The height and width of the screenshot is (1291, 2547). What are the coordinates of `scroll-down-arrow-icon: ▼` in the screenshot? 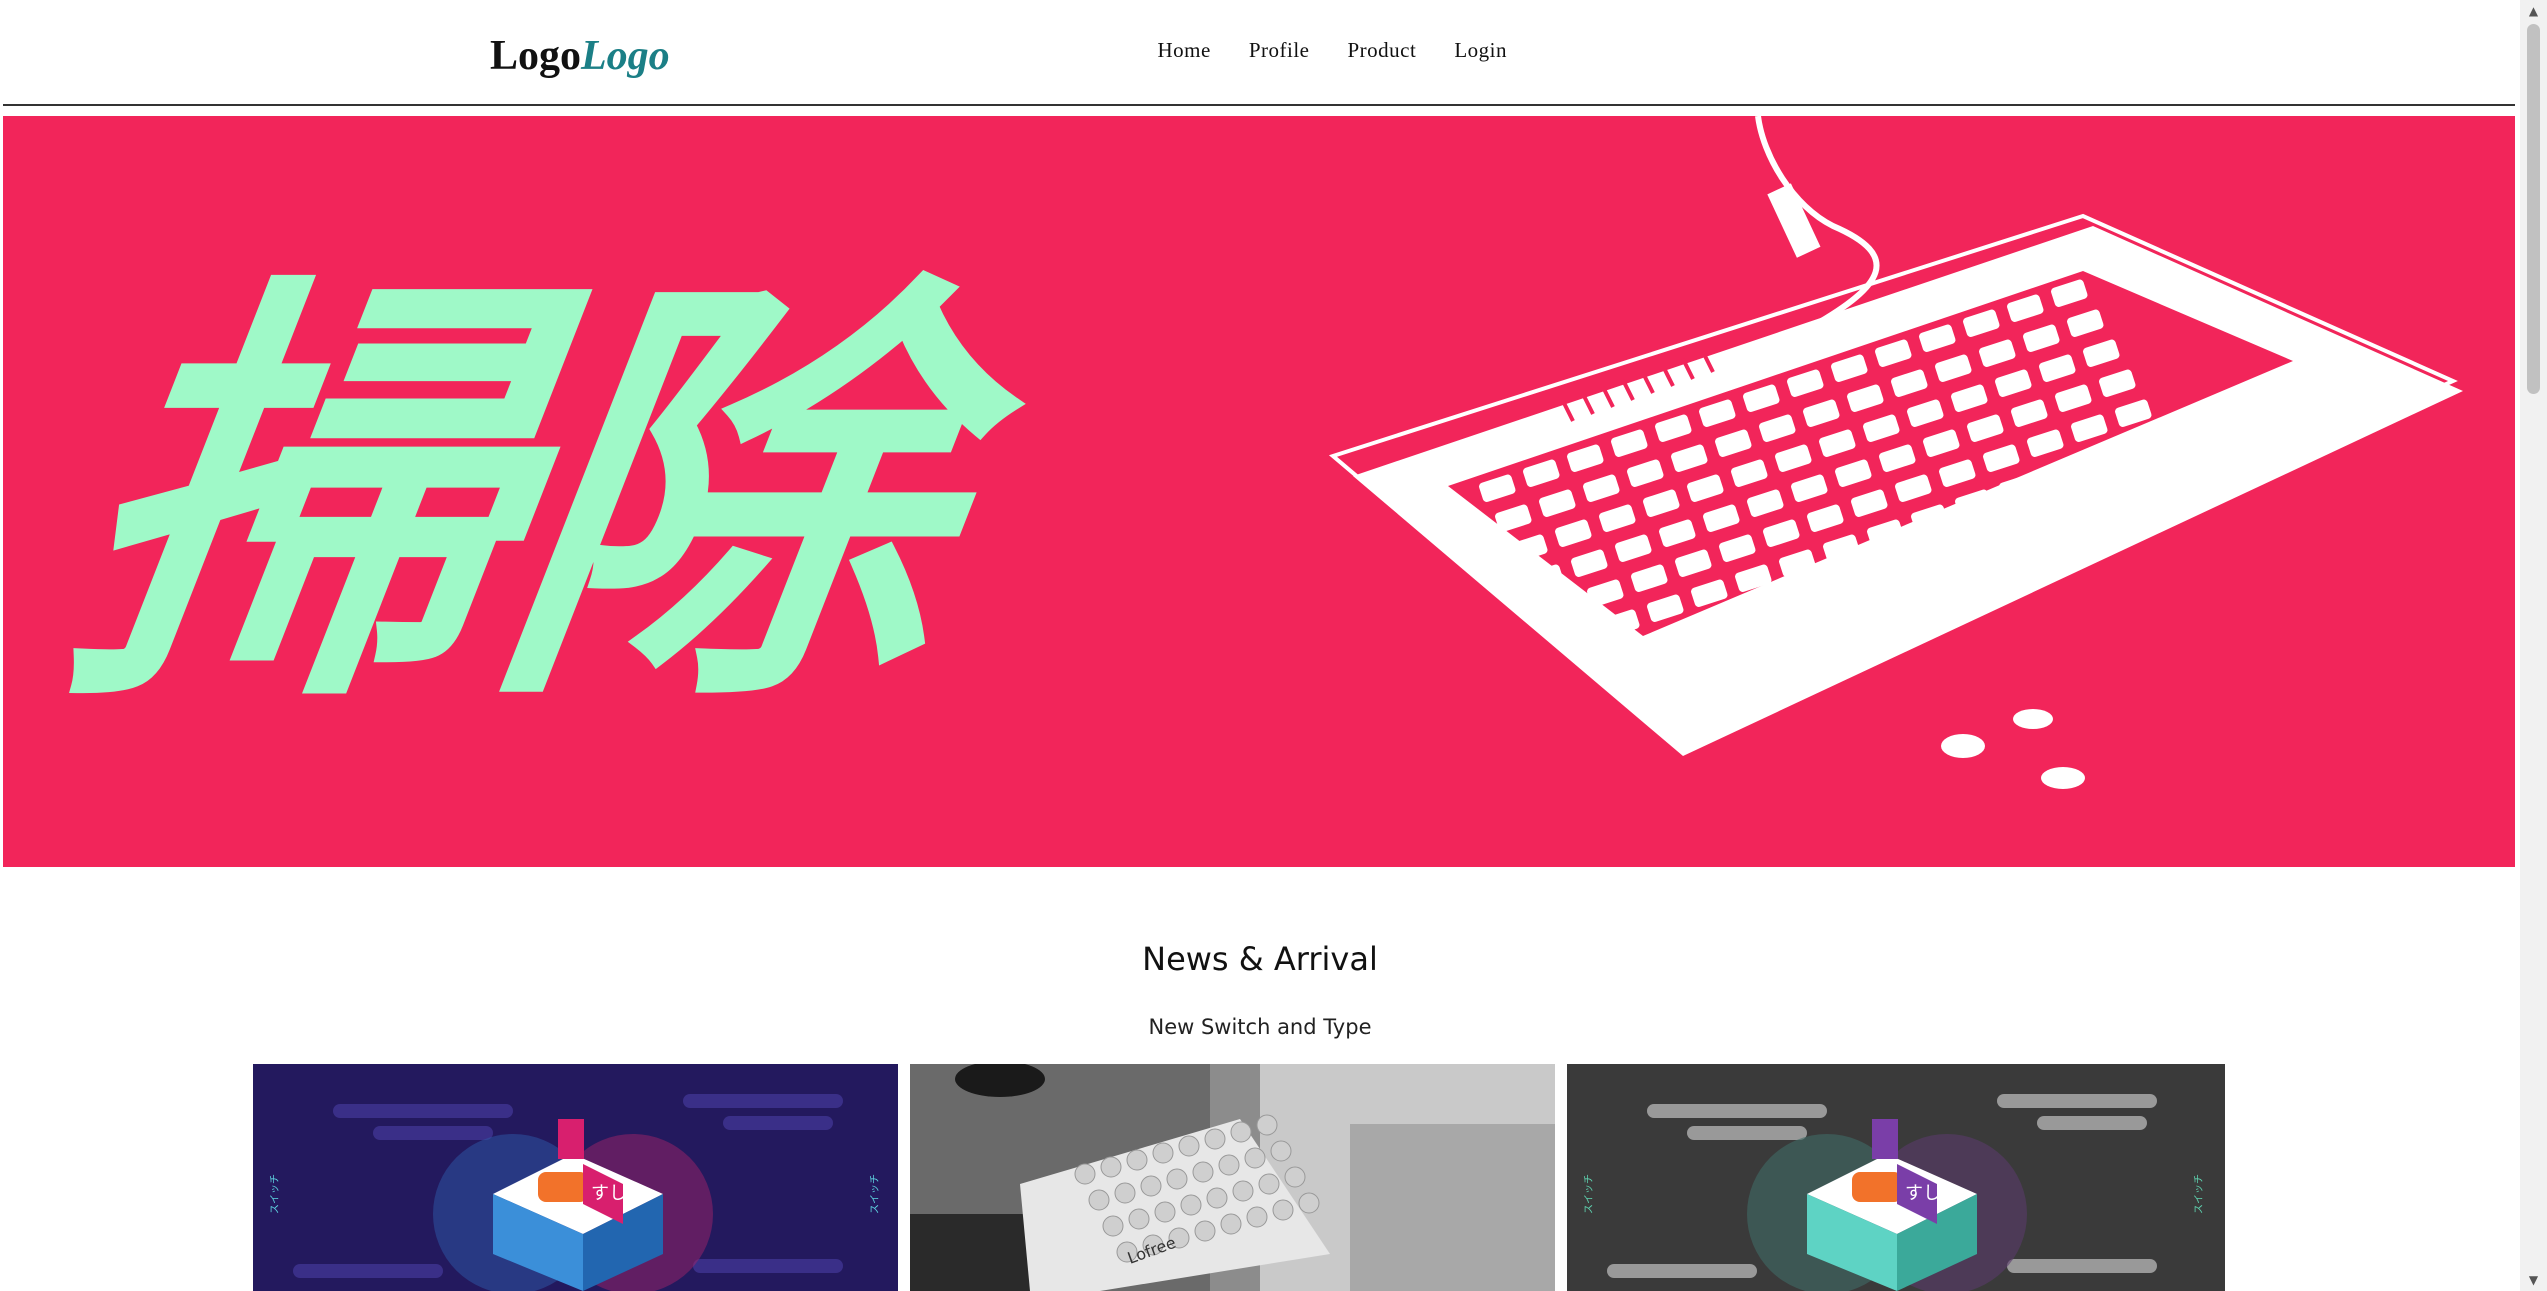 It's located at (2533, 1280).